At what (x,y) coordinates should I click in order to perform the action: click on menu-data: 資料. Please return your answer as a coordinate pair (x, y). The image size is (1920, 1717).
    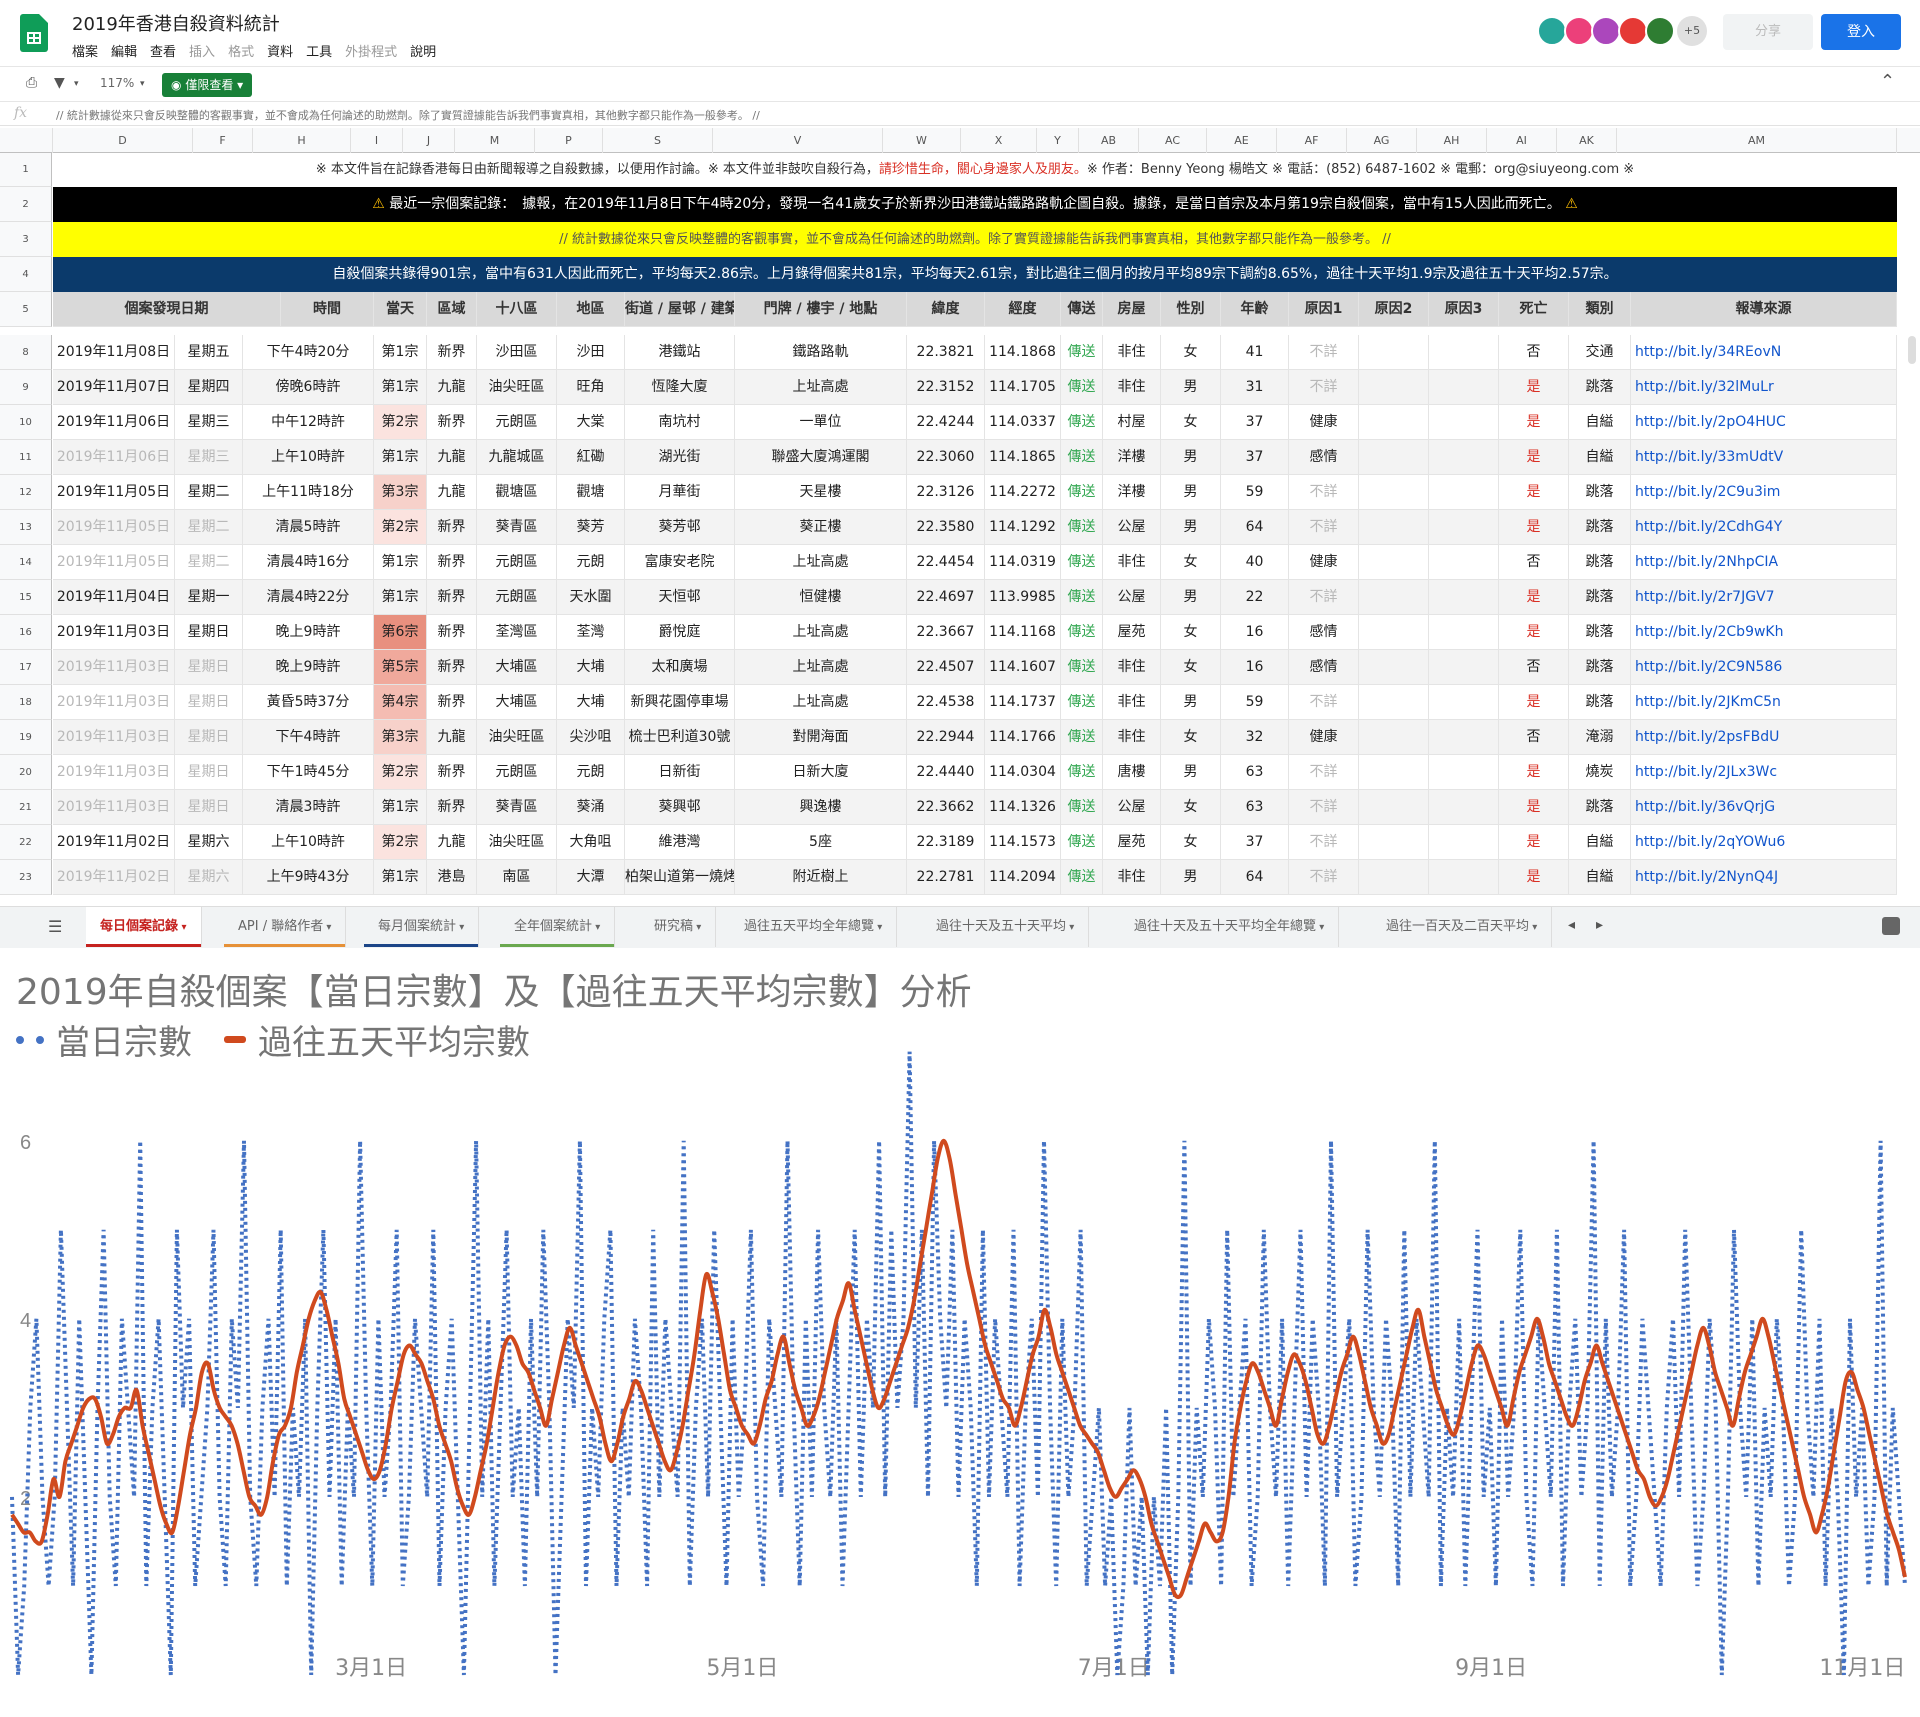
    Looking at the image, I should click on (280, 50).